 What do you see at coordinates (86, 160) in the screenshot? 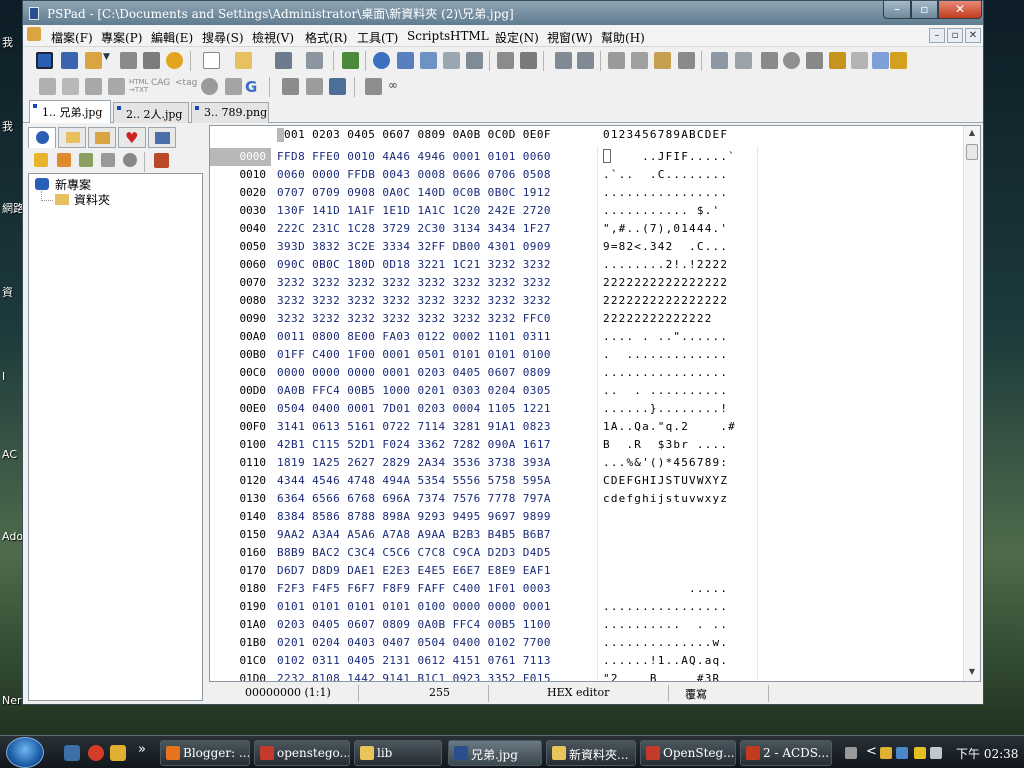
I see `add-file-icon` at bounding box center [86, 160].